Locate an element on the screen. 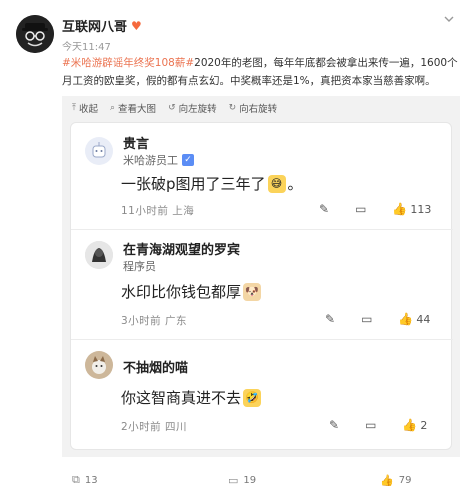 The image size is (474, 494). like-button: 👍 2 is located at coordinates (414, 425).